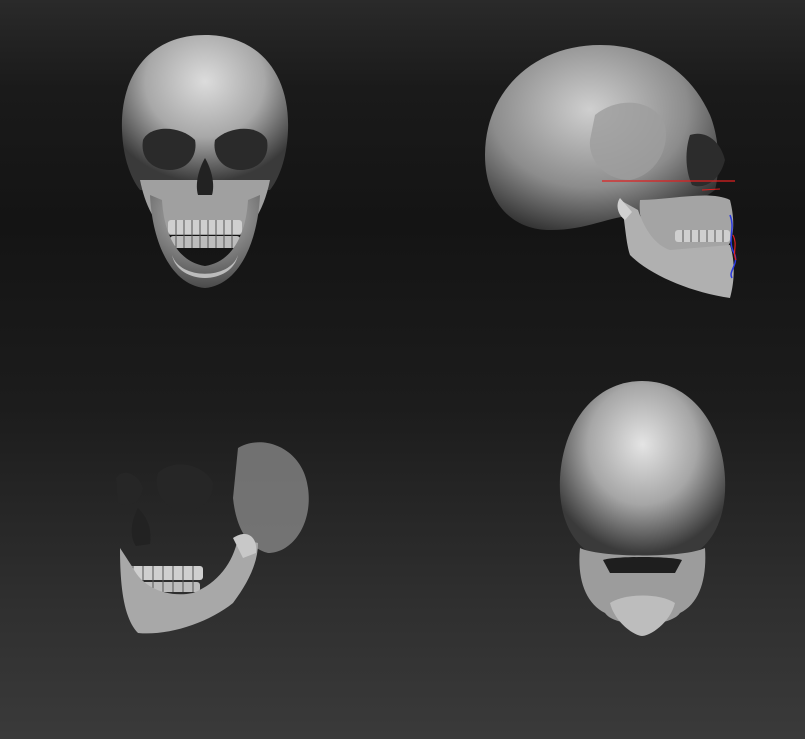 This screenshot has width=805, height=739. I want to click on skull-back-view, so click(642, 509).